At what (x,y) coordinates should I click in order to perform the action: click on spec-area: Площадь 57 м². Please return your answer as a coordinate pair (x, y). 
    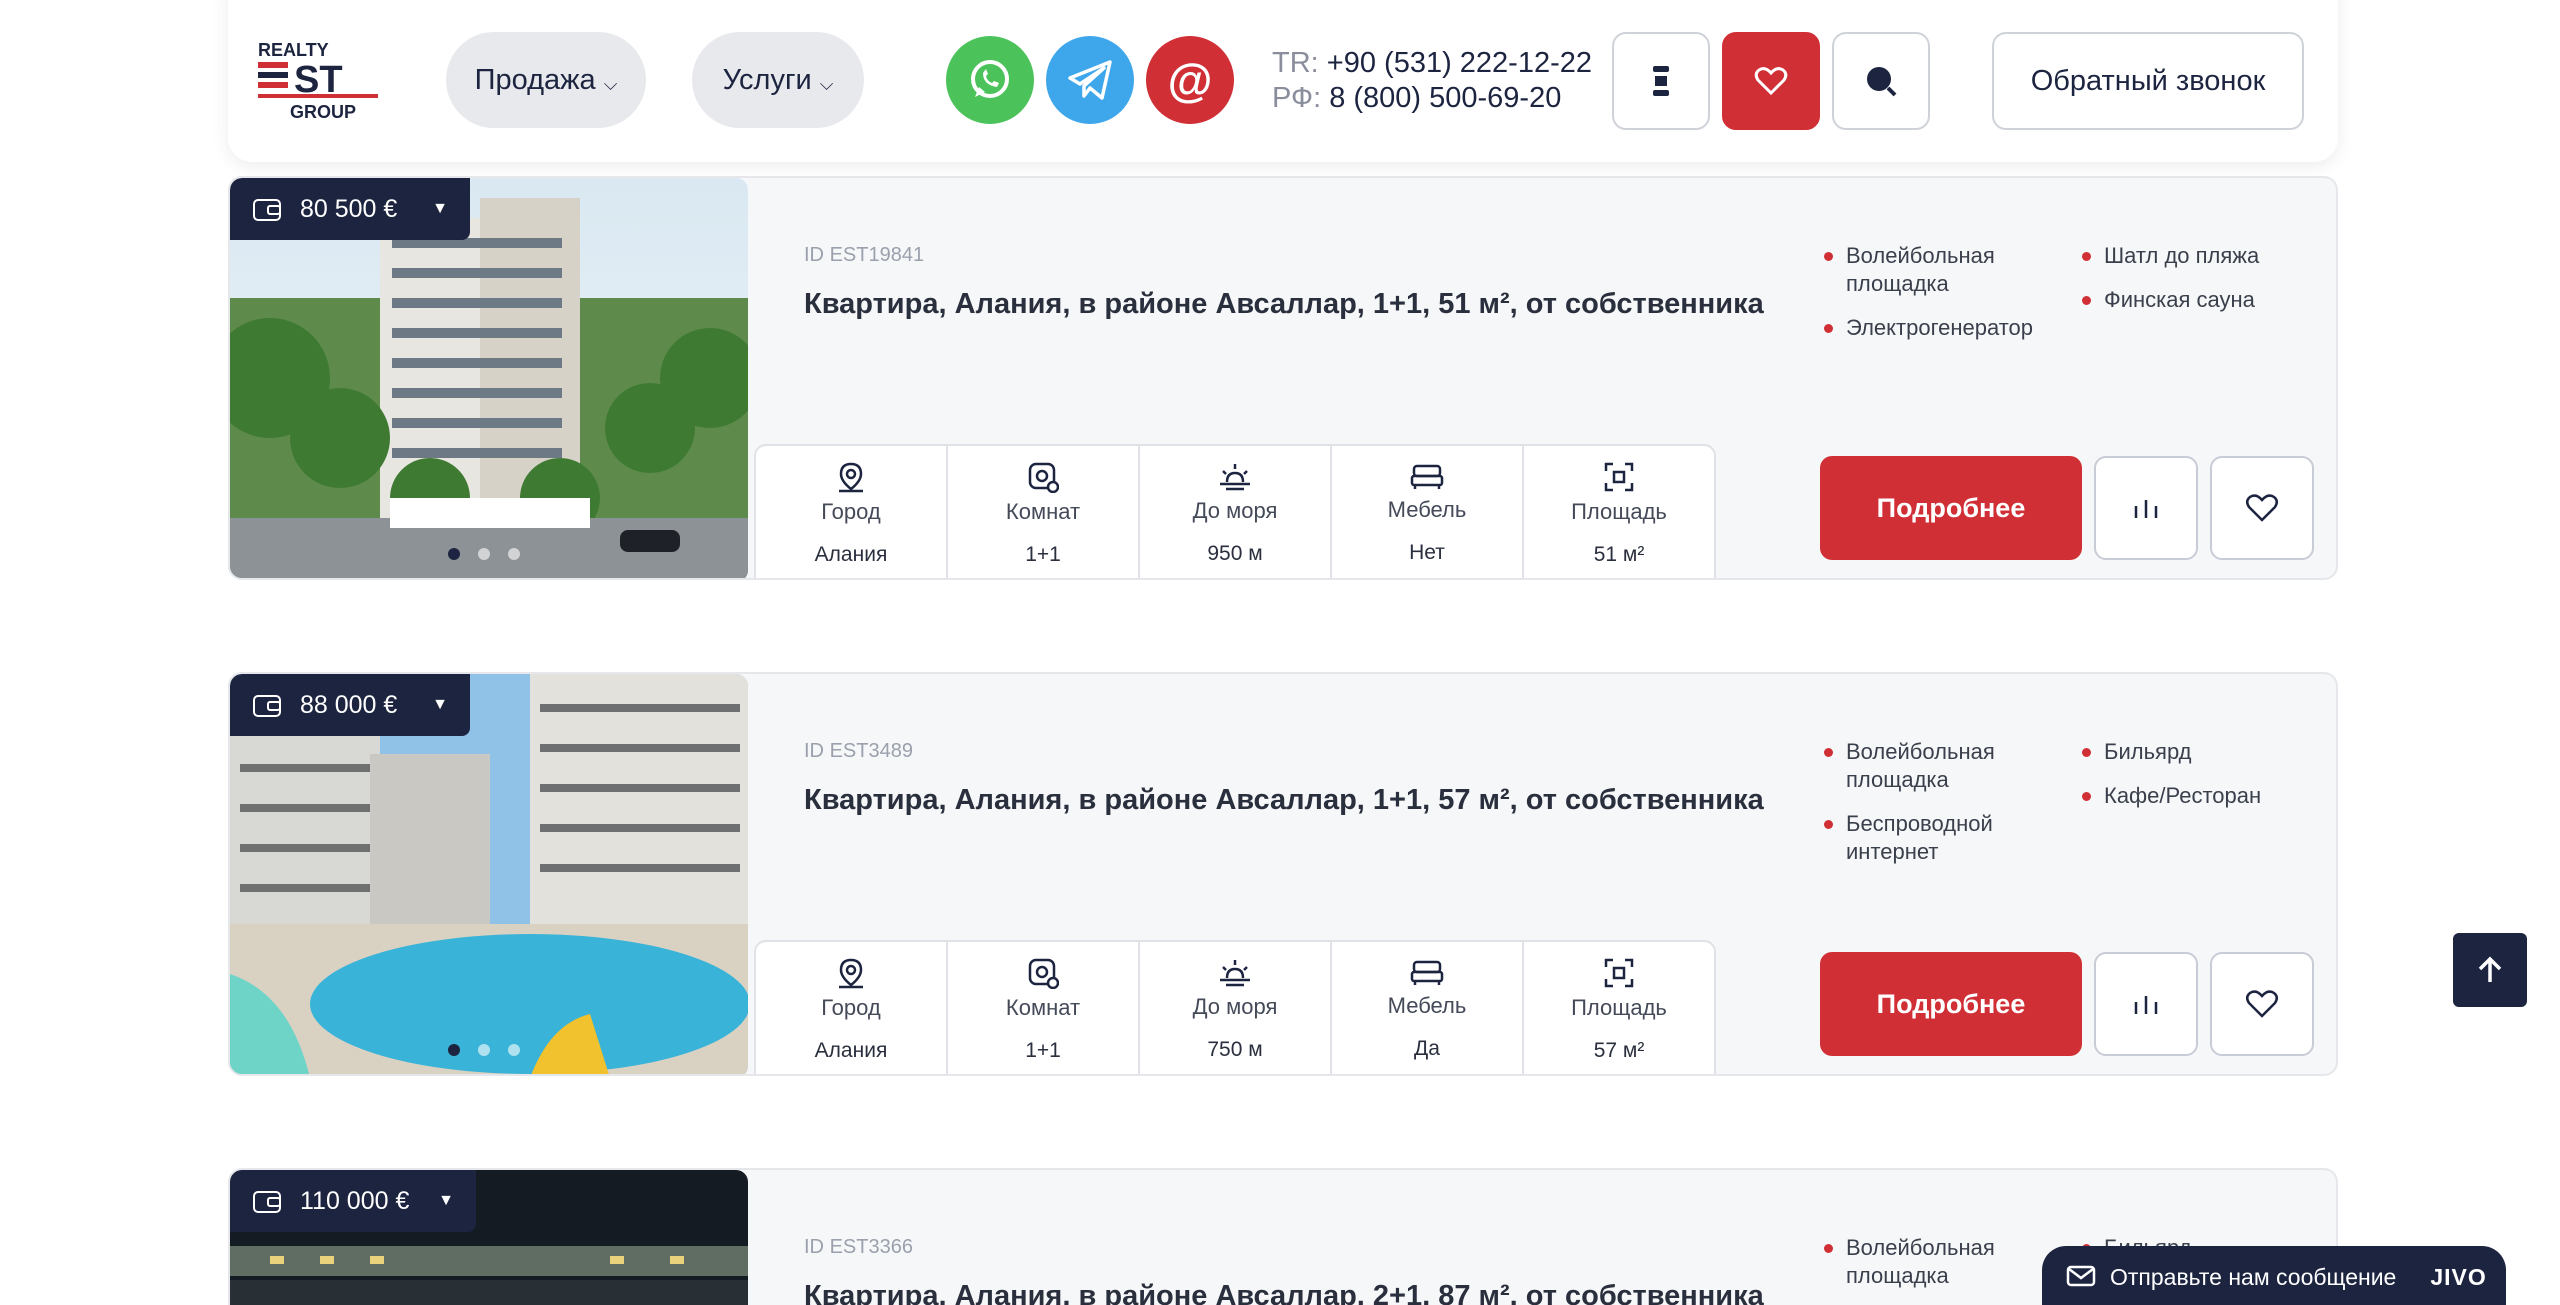
    Looking at the image, I should click on (1619, 1008).